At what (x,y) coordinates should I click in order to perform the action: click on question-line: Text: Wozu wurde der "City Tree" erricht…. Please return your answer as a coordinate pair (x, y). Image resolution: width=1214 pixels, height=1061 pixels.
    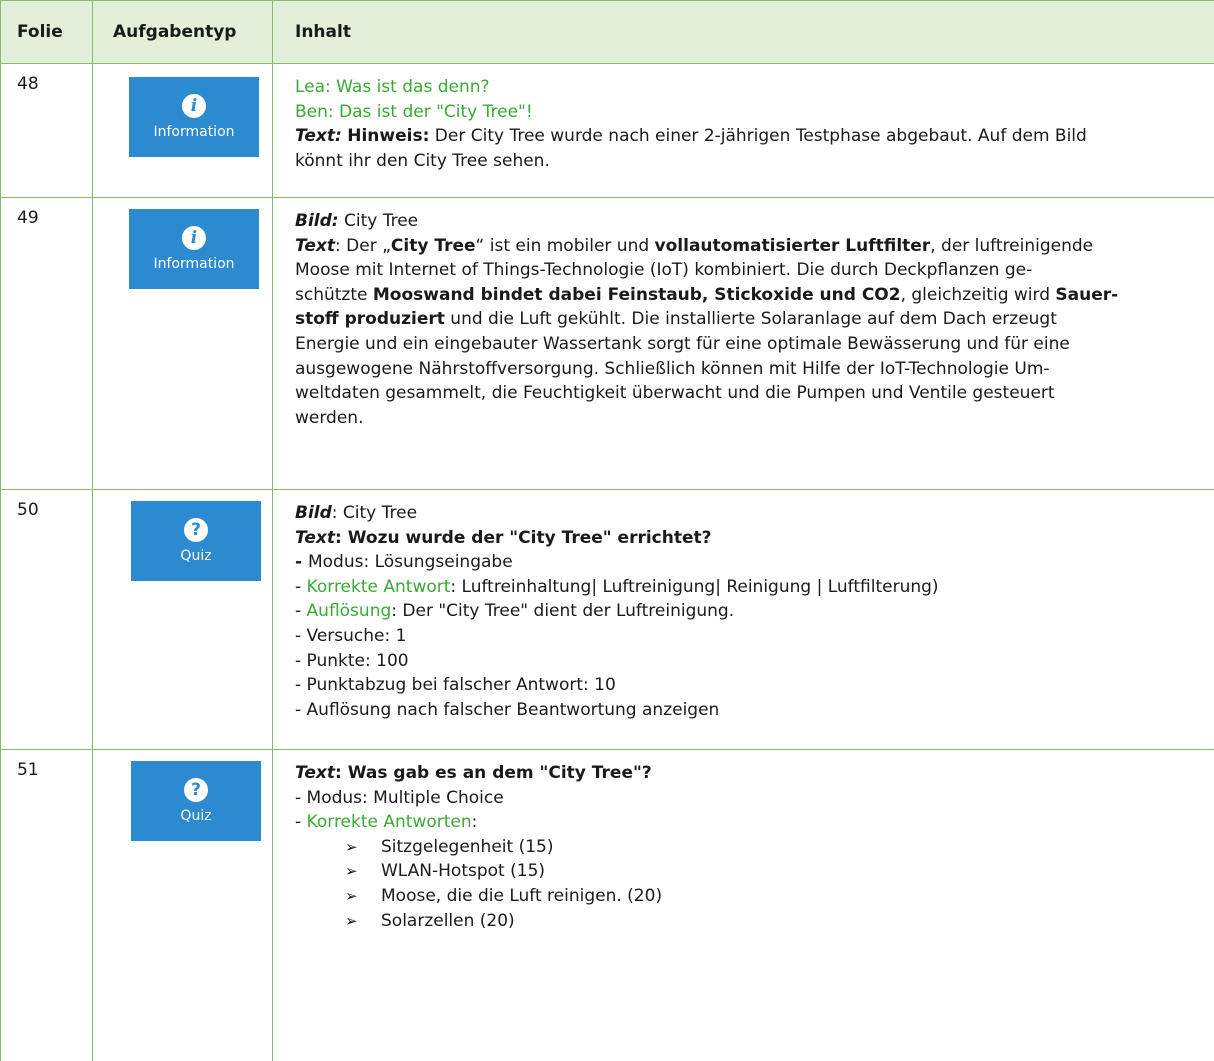
    Looking at the image, I should click on (744, 538).